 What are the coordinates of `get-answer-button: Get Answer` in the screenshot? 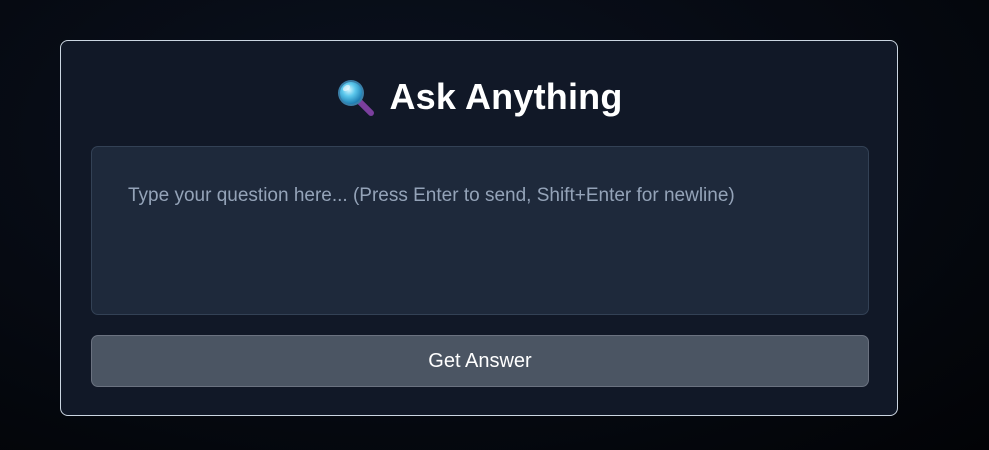 It's located at (480, 361).